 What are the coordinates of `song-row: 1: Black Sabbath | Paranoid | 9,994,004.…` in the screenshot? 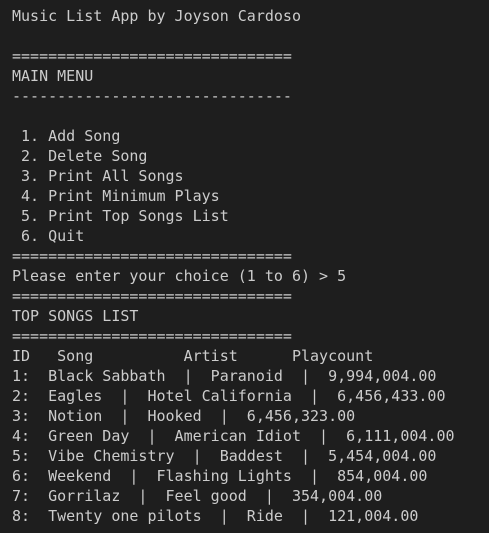 It's located at (224, 376).